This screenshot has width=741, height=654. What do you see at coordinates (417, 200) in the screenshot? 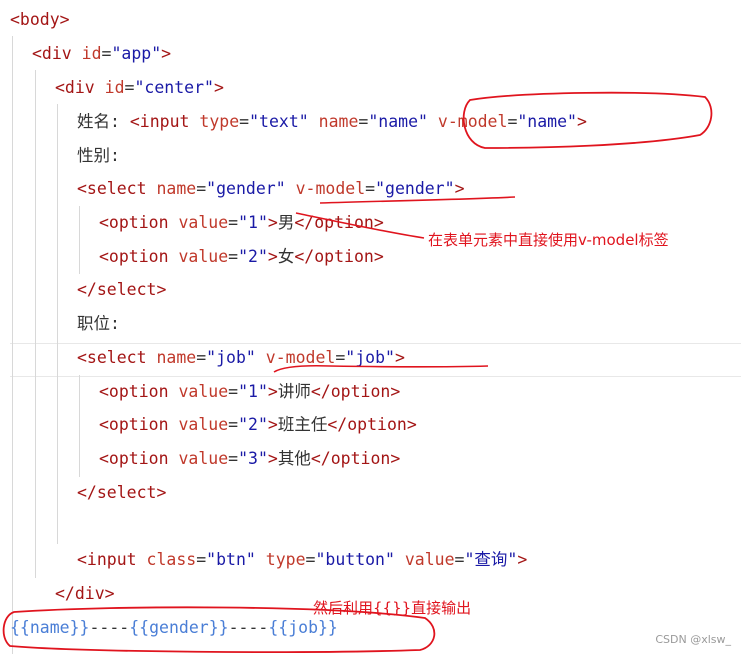
I see `underline-gender-vmodel` at bounding box center [417, 200].